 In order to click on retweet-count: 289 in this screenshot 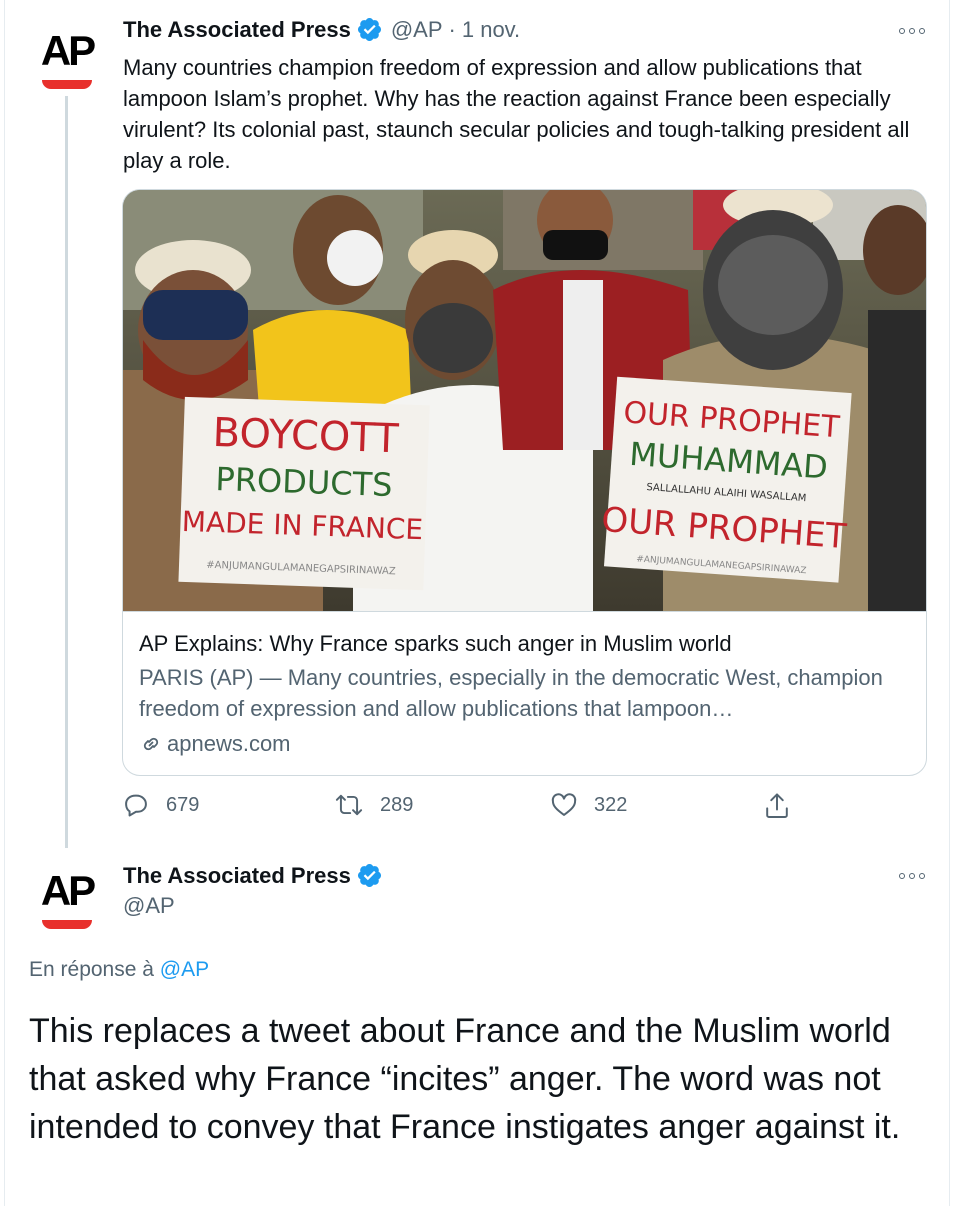, I will do `click(397, 804)`.